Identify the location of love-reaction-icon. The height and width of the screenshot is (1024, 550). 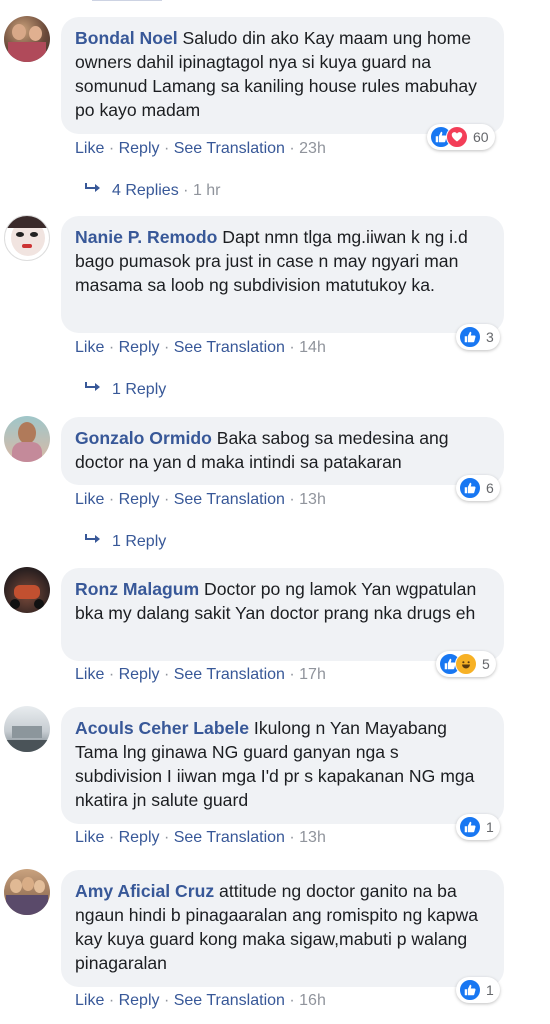
(457, 137).